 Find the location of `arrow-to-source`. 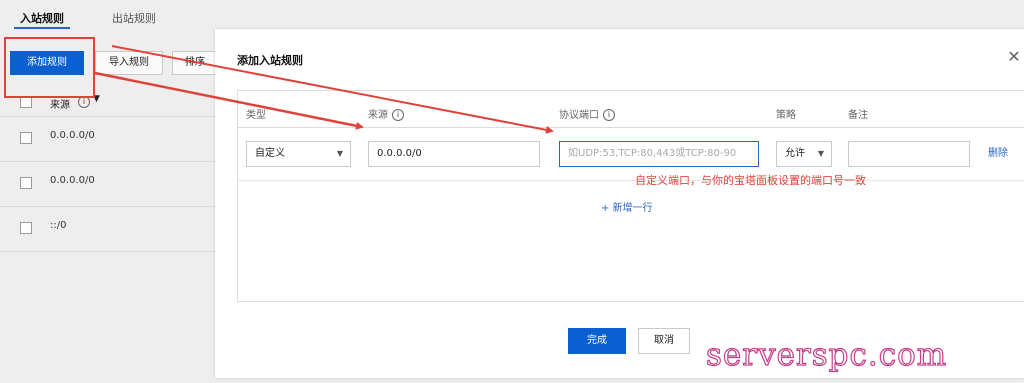

arrow-to-source is located at coordinates (229, 100).